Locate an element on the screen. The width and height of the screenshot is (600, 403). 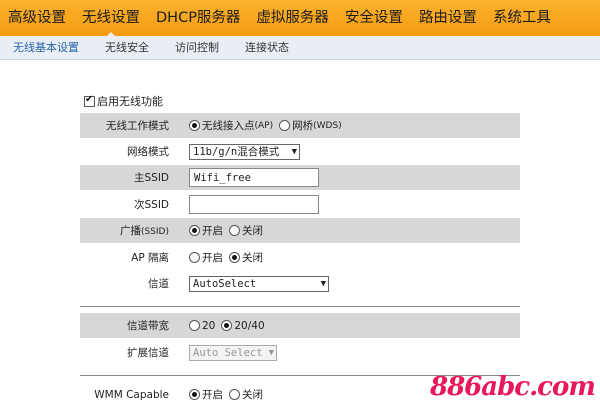
enable-wireless-row: 启用无线功能 is located at coordinates (123, 101).